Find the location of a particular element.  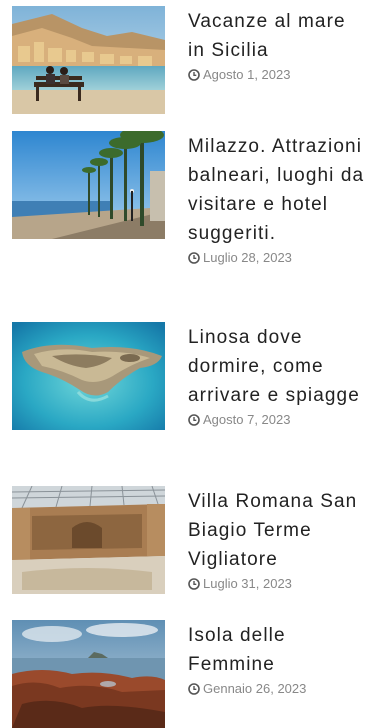

seaside-town-photo is located at coordinates (88, 60).